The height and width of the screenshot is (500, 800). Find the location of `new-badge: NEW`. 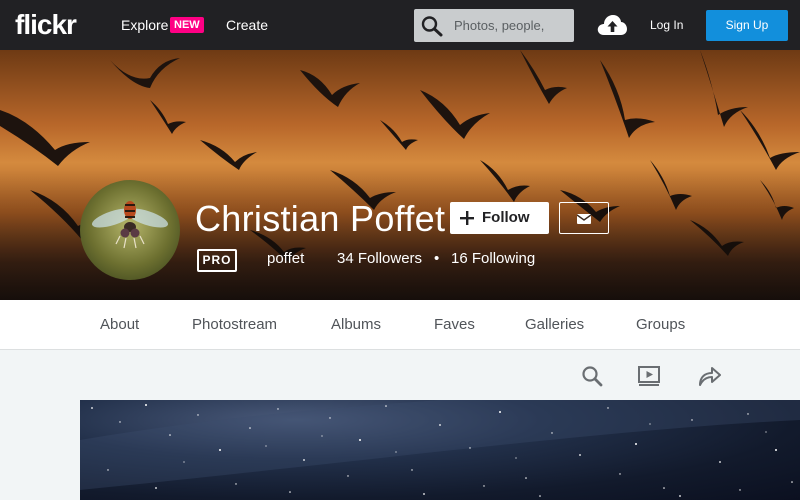

new-badge: NEW is located at coordinates (187, 25).